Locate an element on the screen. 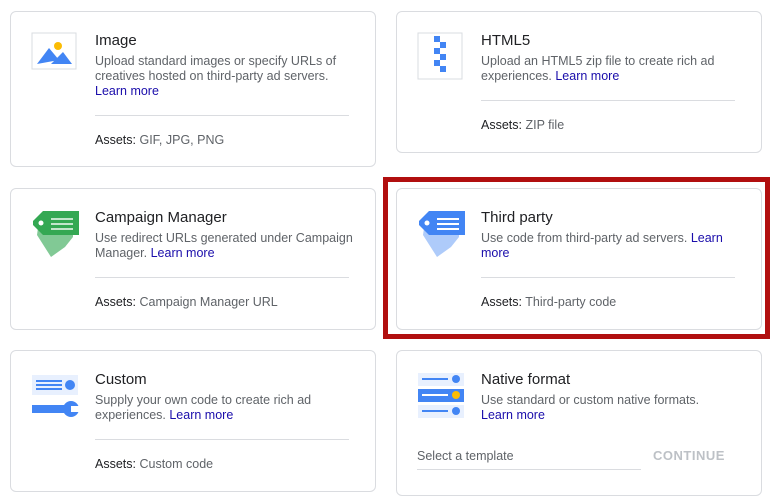  assets-line: Assets: Third-party code is located at coordinates (549, 302).